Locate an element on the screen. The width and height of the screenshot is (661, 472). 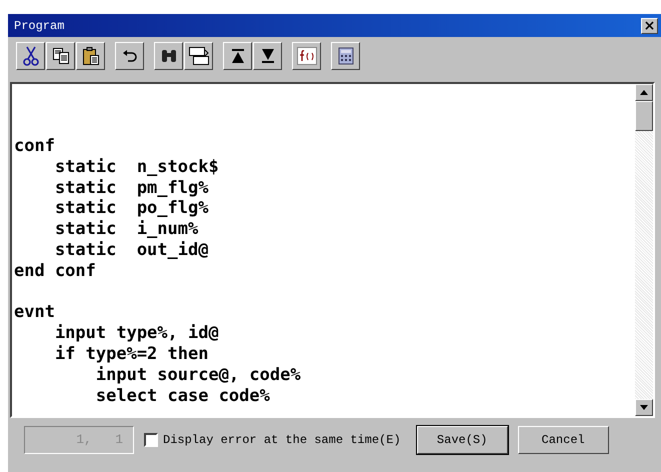
jump-top-icon is located at coordinates (237, 56).